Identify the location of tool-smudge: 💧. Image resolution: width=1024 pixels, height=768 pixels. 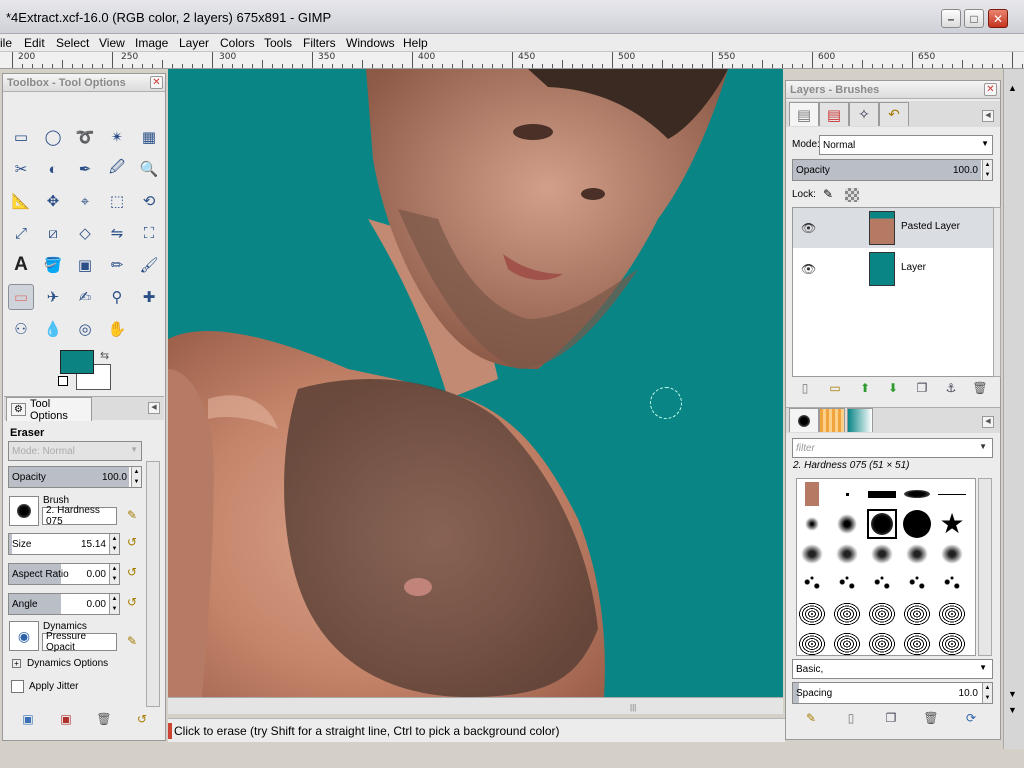
(53, 329).